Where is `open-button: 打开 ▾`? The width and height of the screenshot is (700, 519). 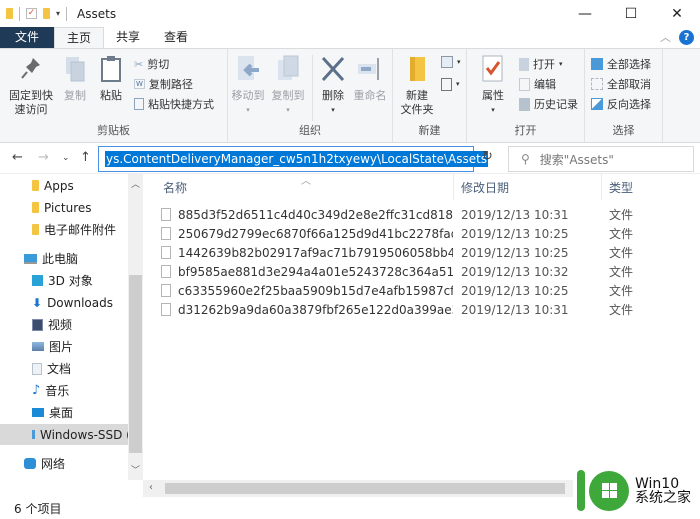
open-button: 打开 ▾ is located at coordinates (541, 64).